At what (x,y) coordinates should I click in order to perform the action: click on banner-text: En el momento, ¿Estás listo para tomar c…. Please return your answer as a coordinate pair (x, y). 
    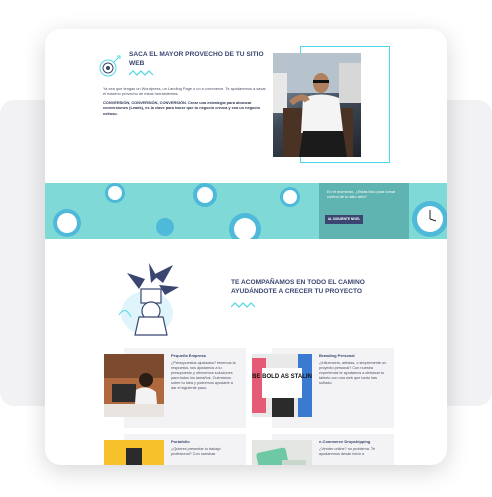
    Looking at the image, I should click on (361, 194).